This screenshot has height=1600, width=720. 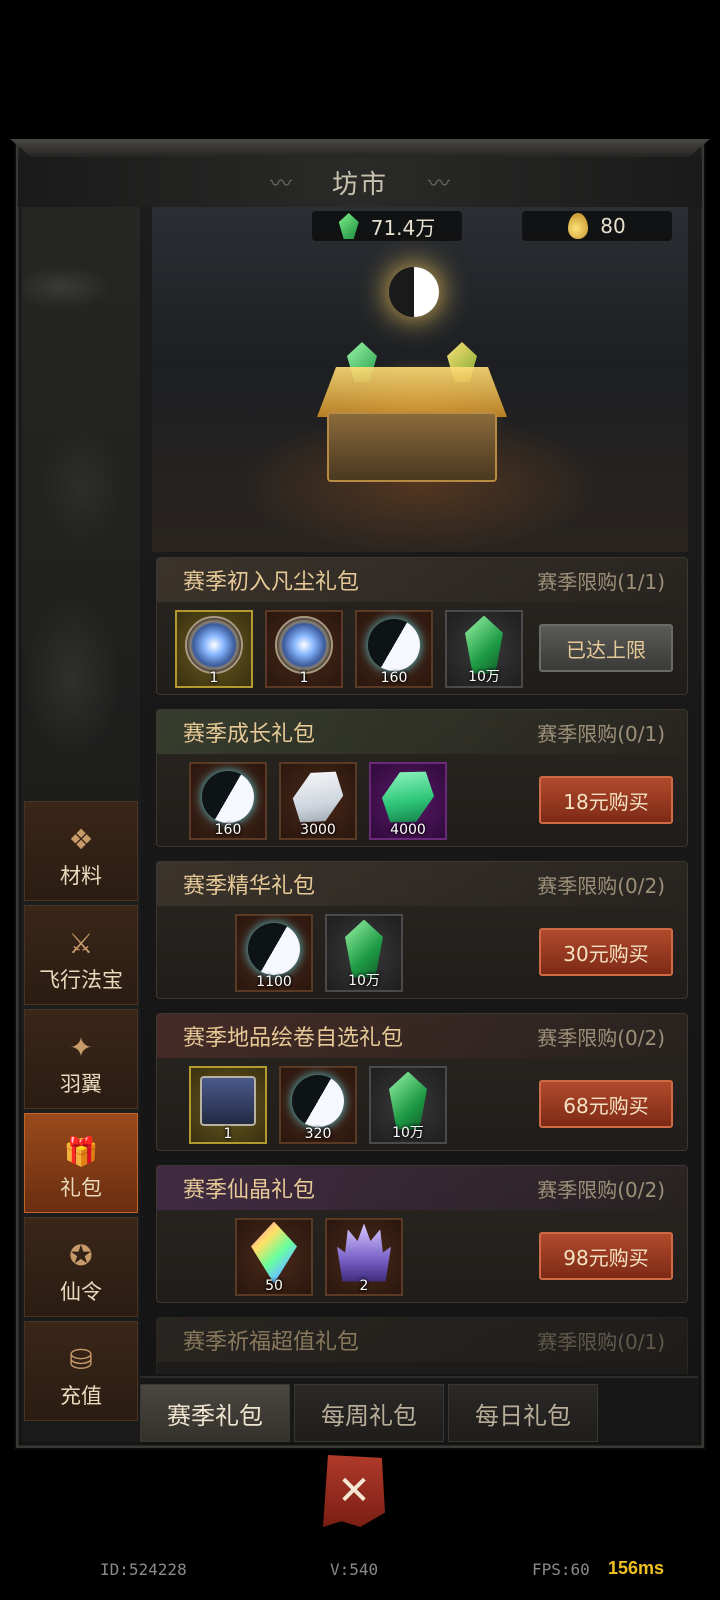 I want to click on buy-button: 18元购买, so click(x=606, y=800).